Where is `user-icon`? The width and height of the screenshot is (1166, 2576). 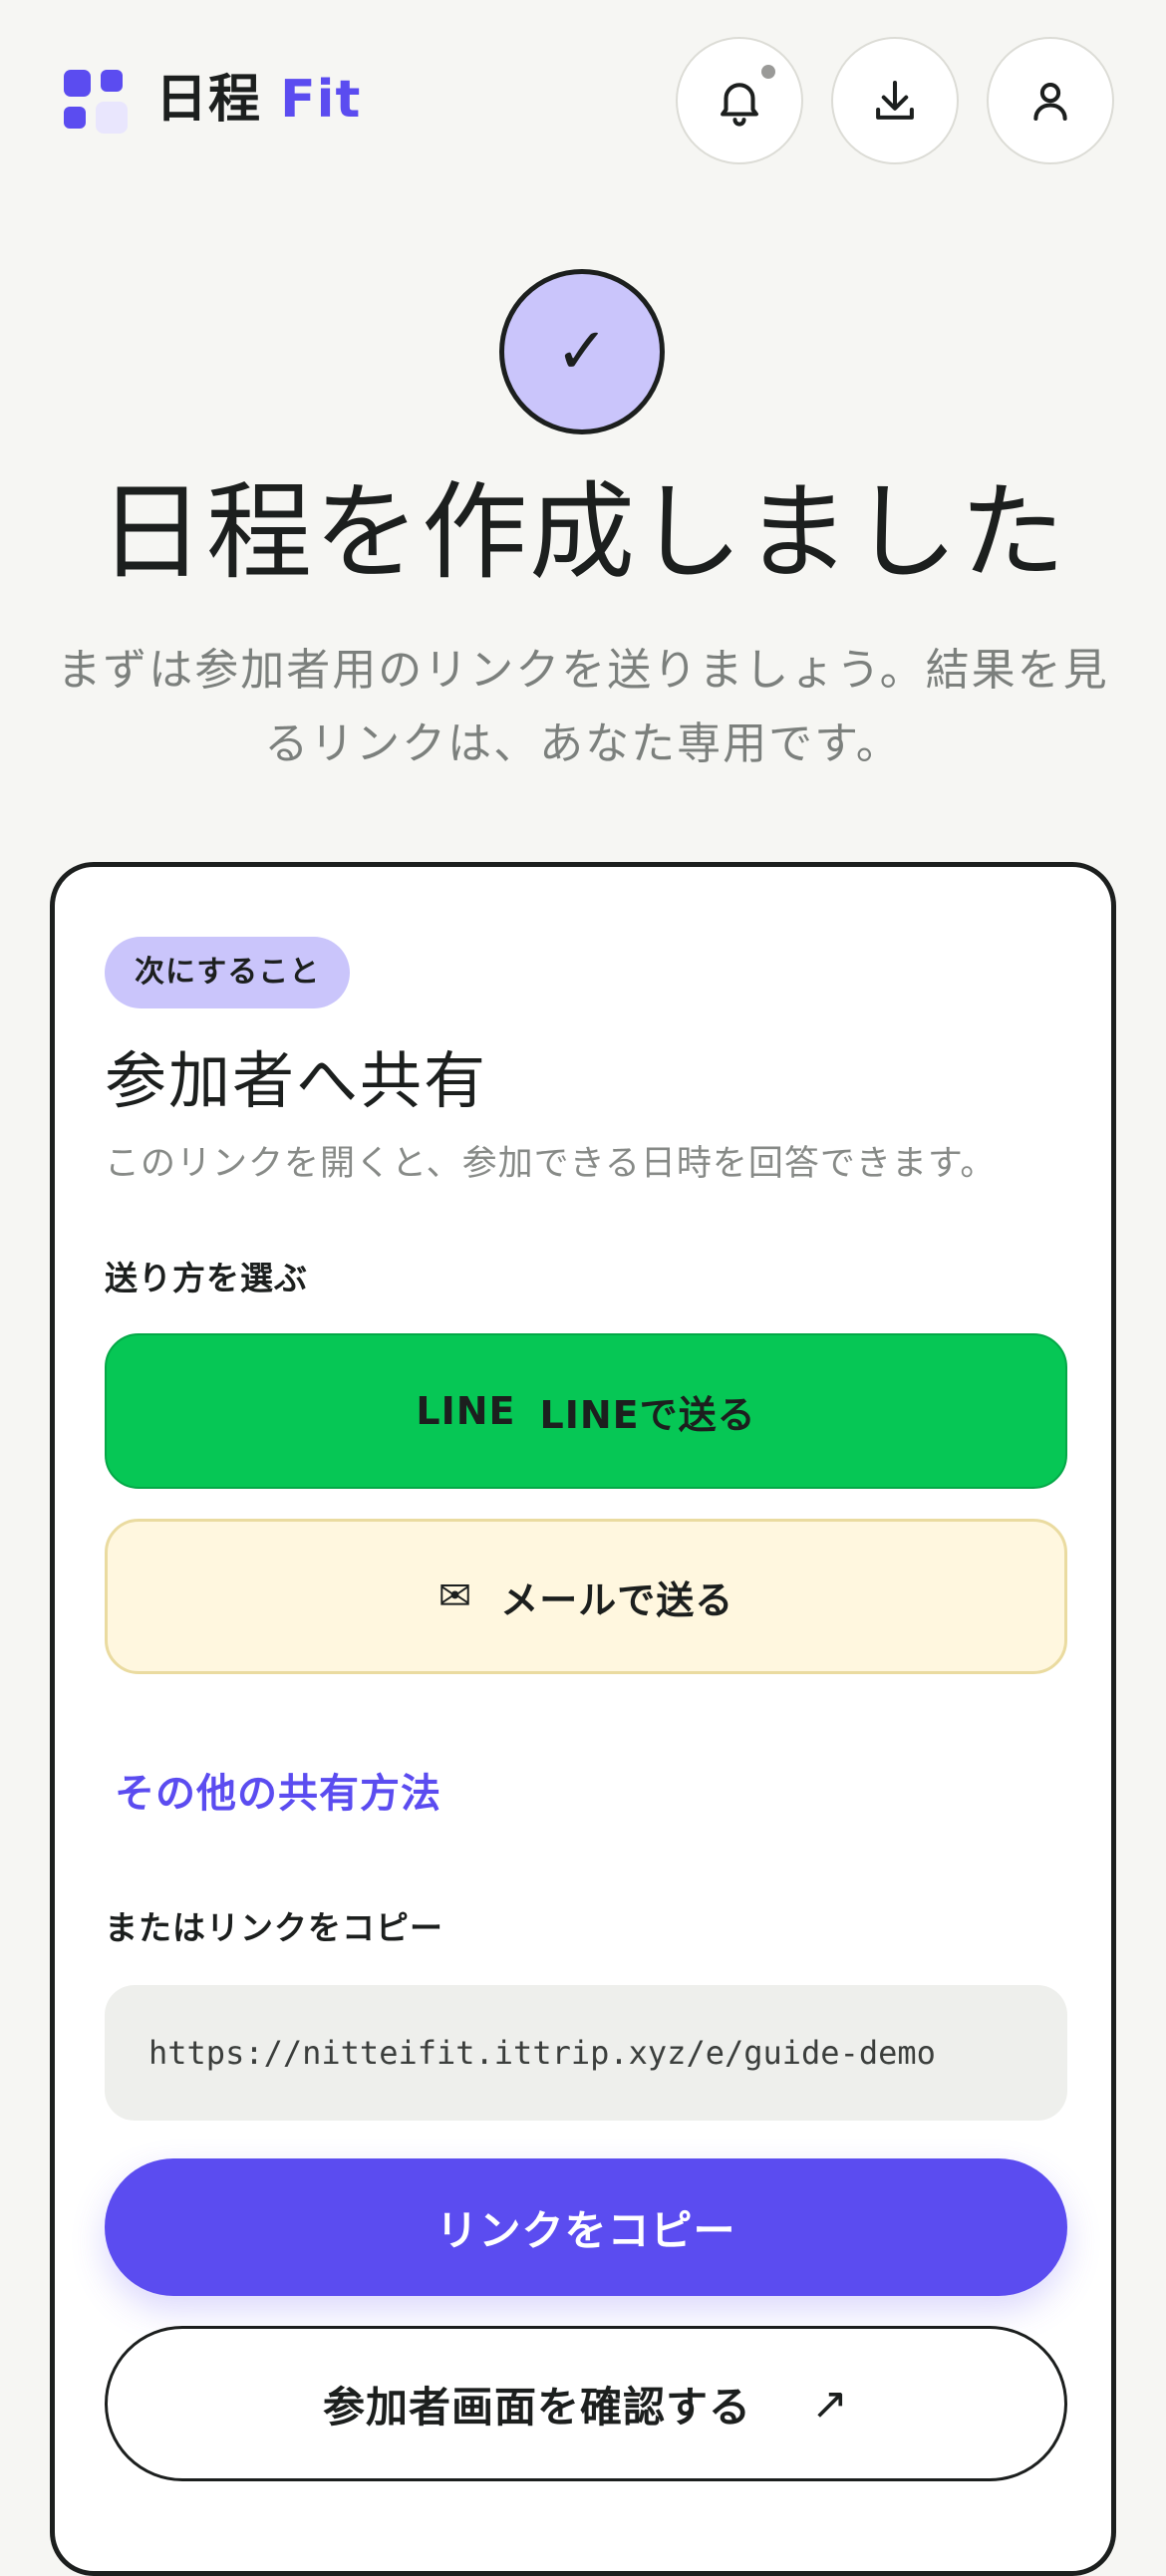 user-icon is located at coordinates (1050, 102).